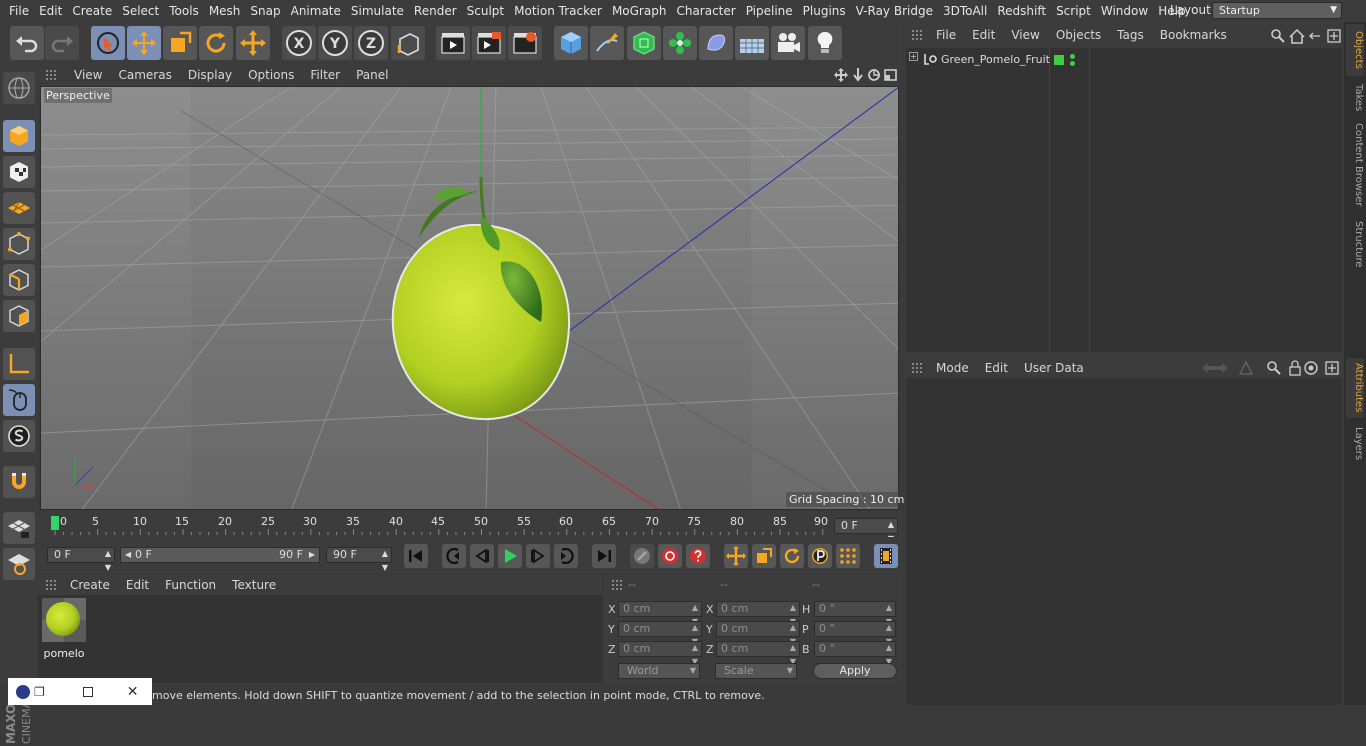  Describe the element at coordinates (525, 43) in the screenshot. I see `render-settings-button` at that location.